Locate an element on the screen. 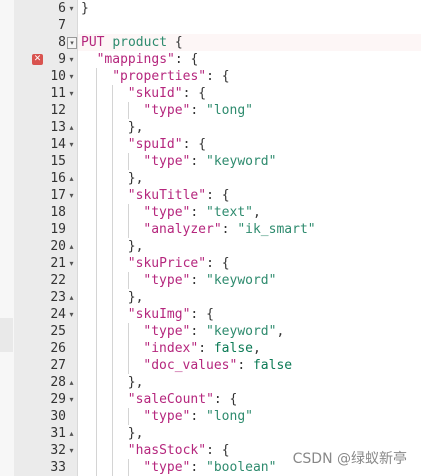 This screenshot has width=421, height=476. code-text: "index": false, is located at coordinates (201, 348).